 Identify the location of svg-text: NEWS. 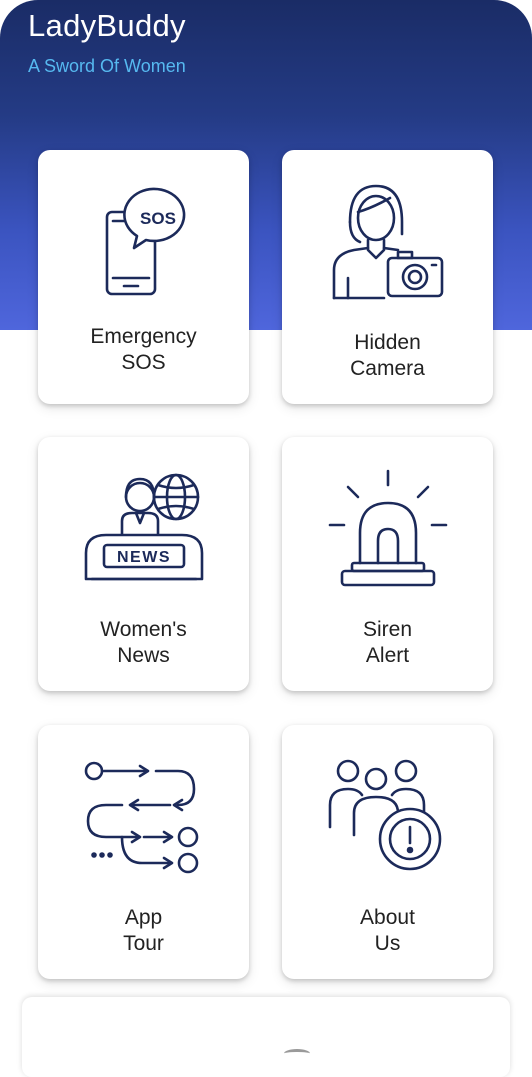
(144, 557).